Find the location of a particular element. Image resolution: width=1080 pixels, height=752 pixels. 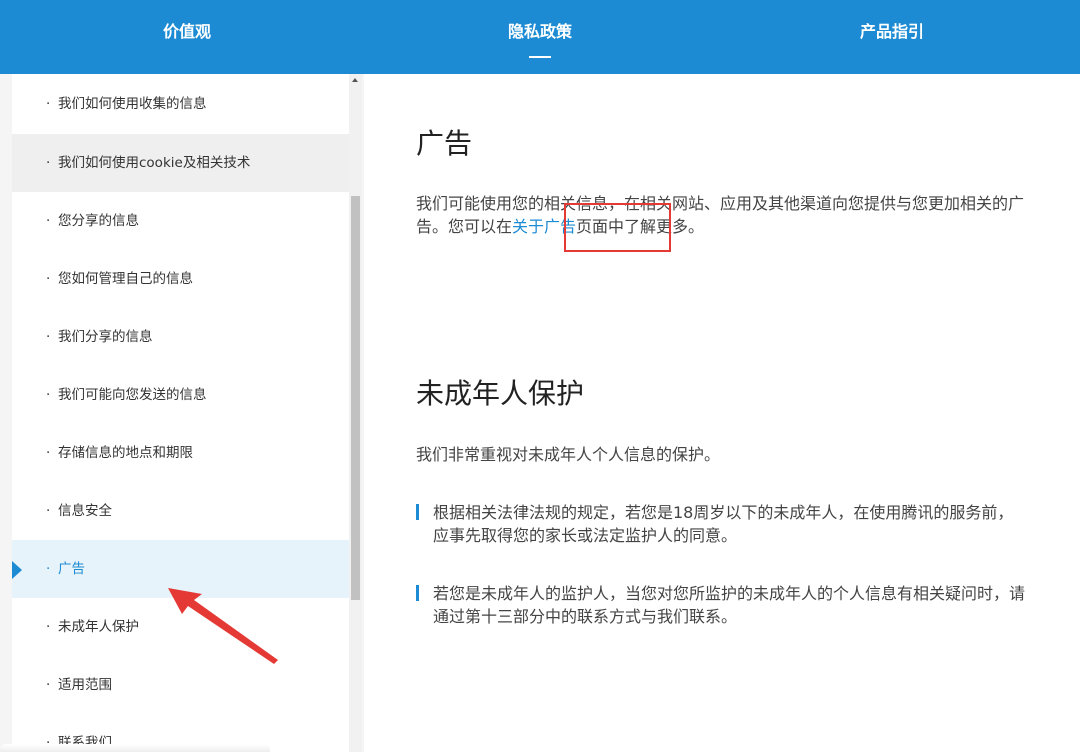

sidebar-item-info-we-send: · 我们可能向您发送的信息 is located at coordinates (180, 395).